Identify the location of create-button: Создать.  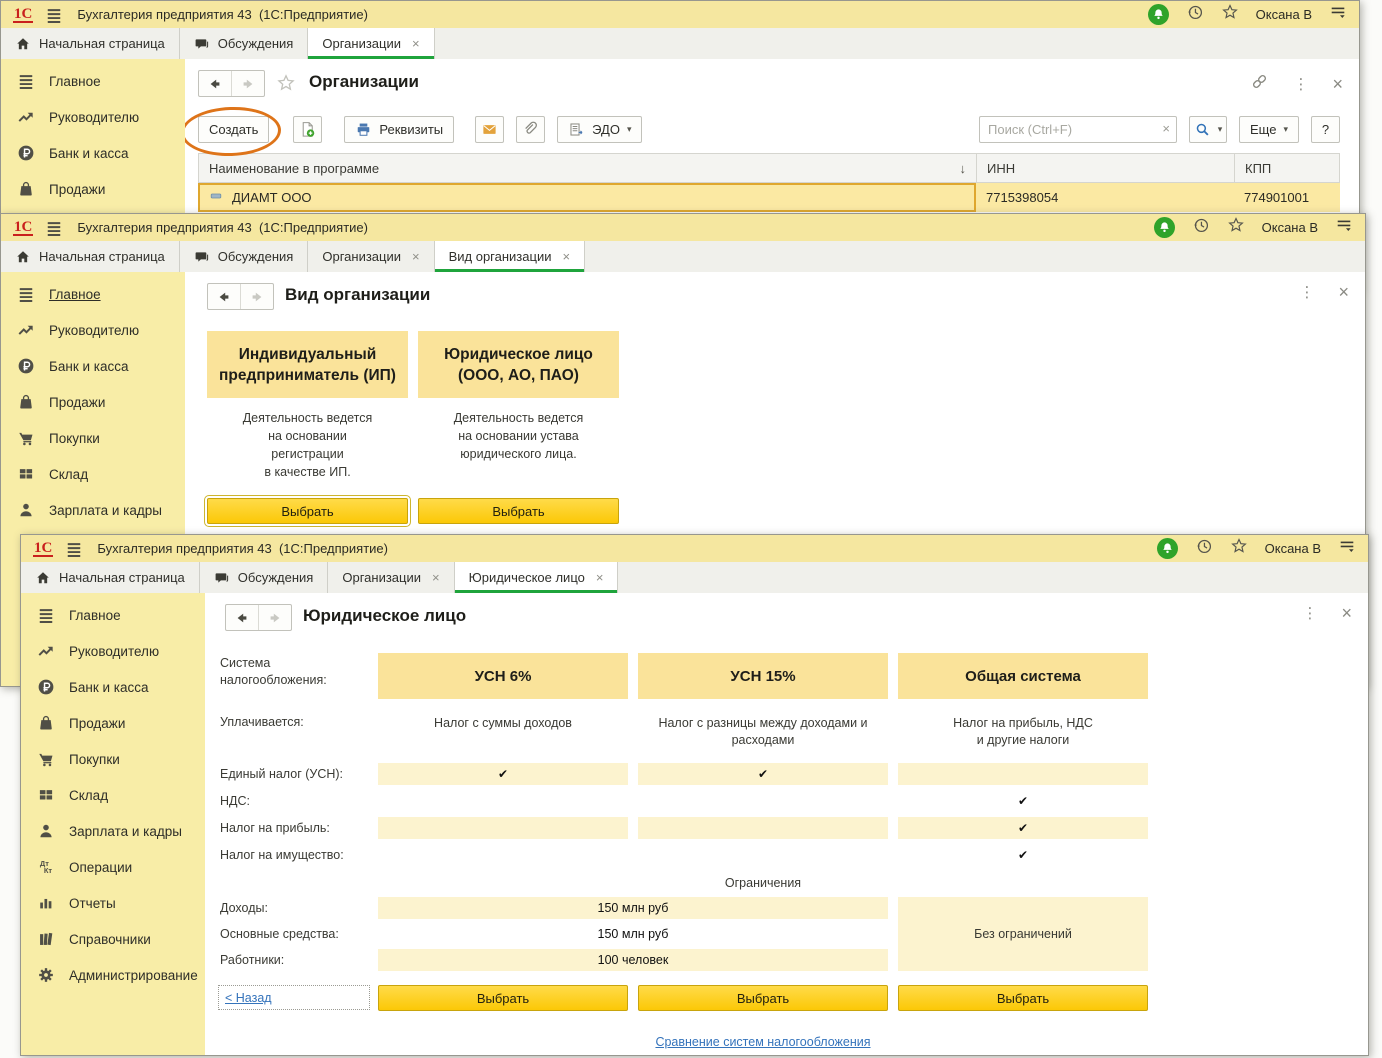
(234, 129).